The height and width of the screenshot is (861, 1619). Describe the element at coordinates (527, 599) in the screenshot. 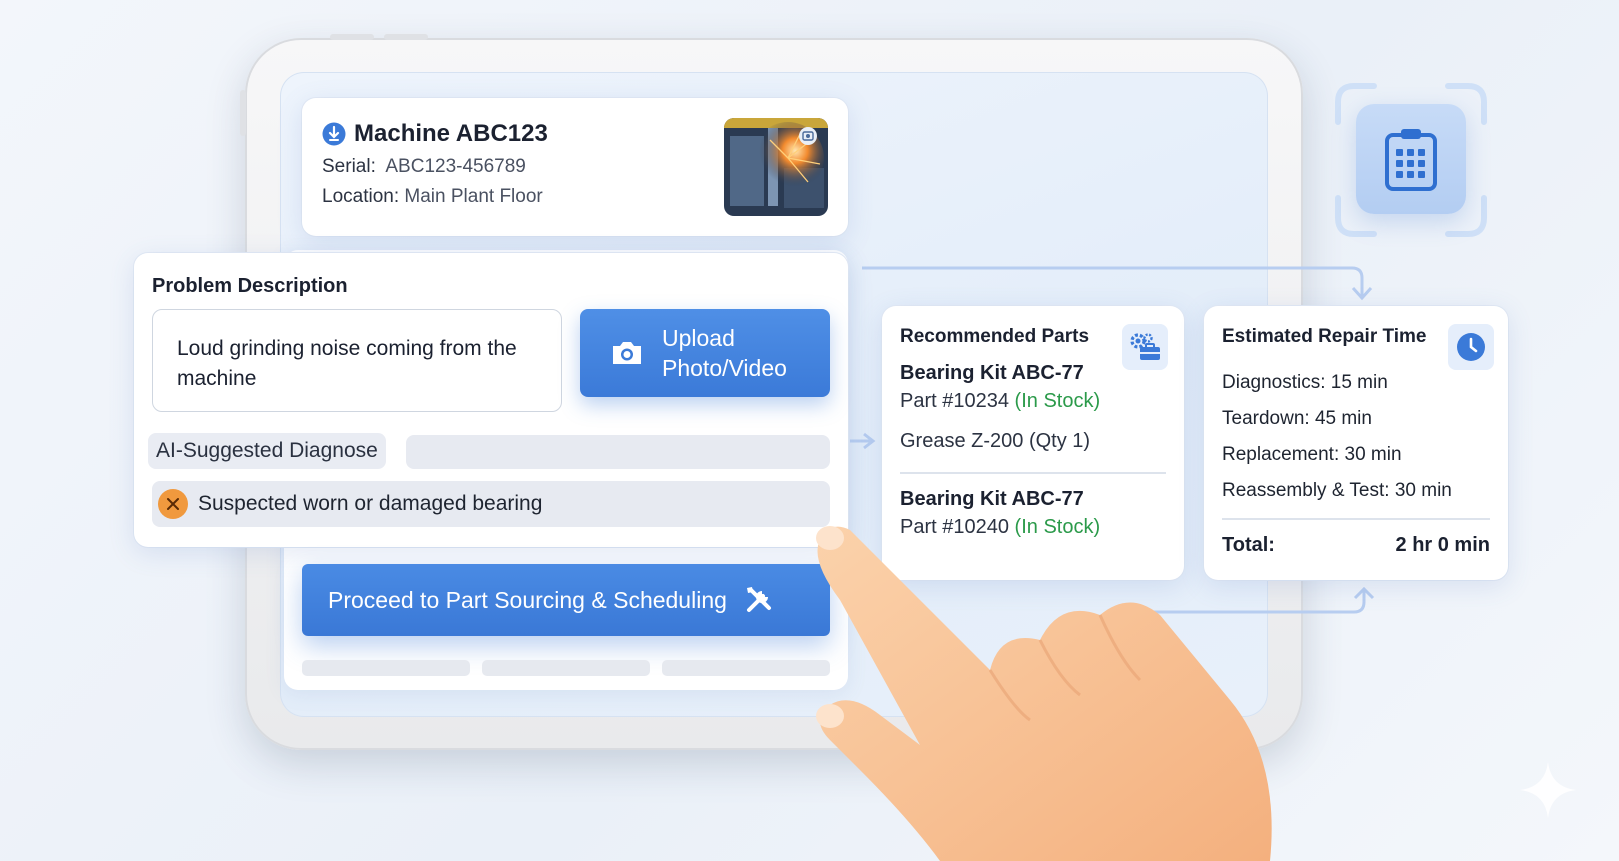

I see `proceed-label: Proceed to Part Sourcing & Scheduling` at that location.